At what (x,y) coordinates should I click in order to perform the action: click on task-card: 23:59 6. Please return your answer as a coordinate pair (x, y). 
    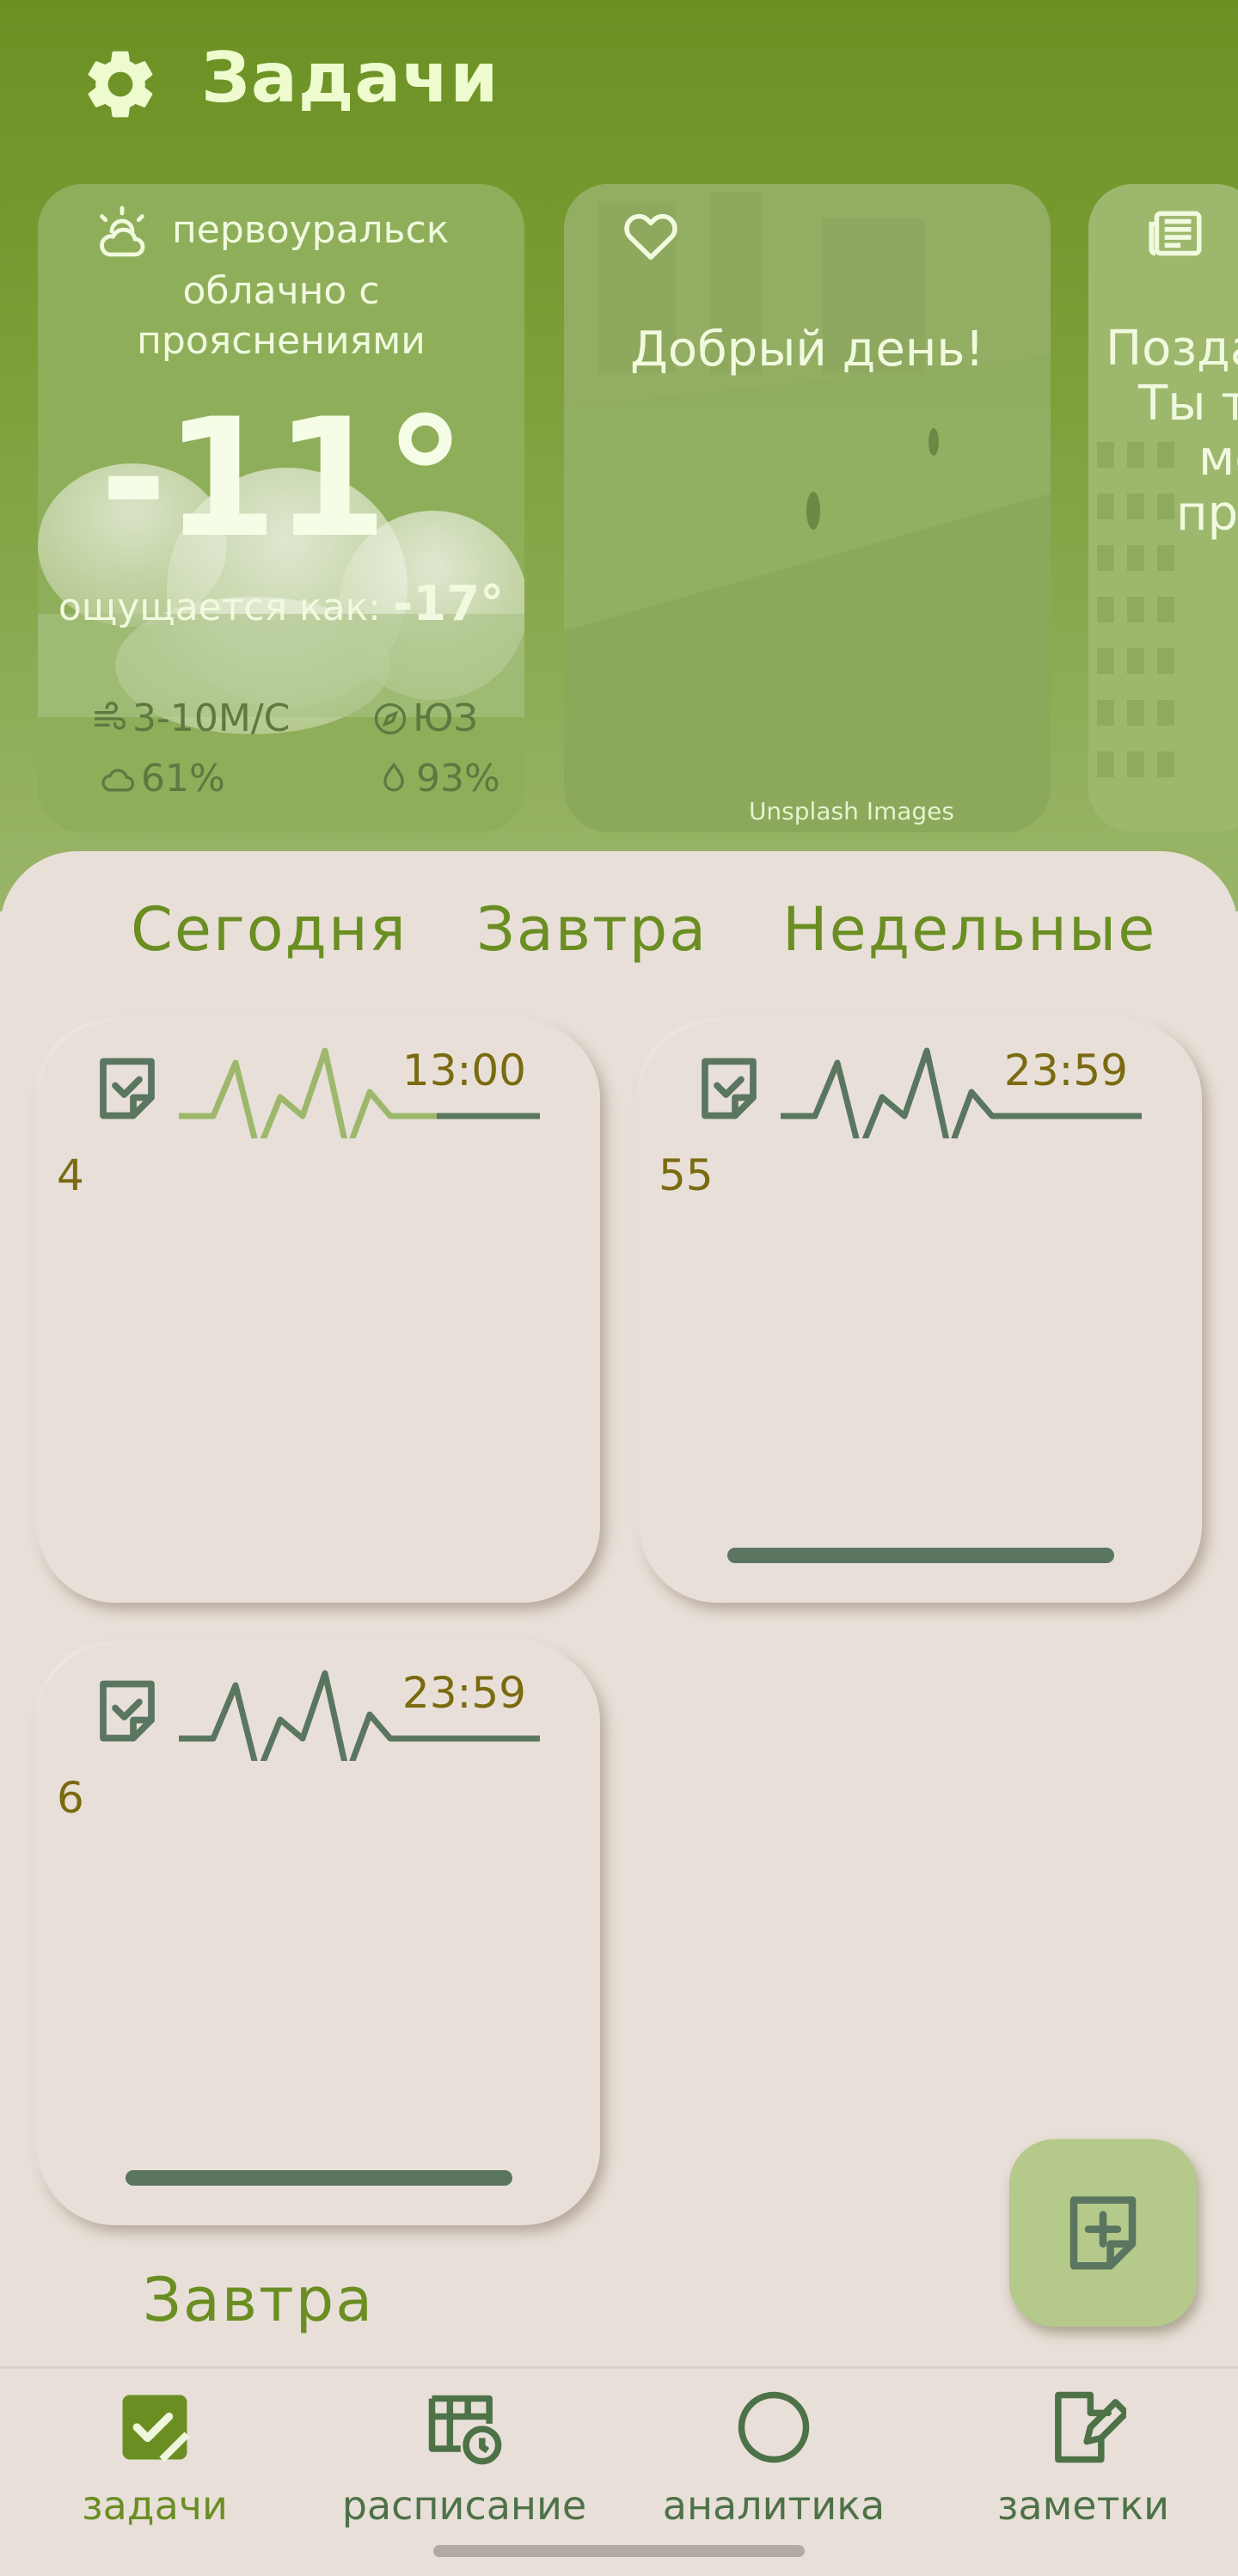
    Looking at the image, I should click on (319, 1935).